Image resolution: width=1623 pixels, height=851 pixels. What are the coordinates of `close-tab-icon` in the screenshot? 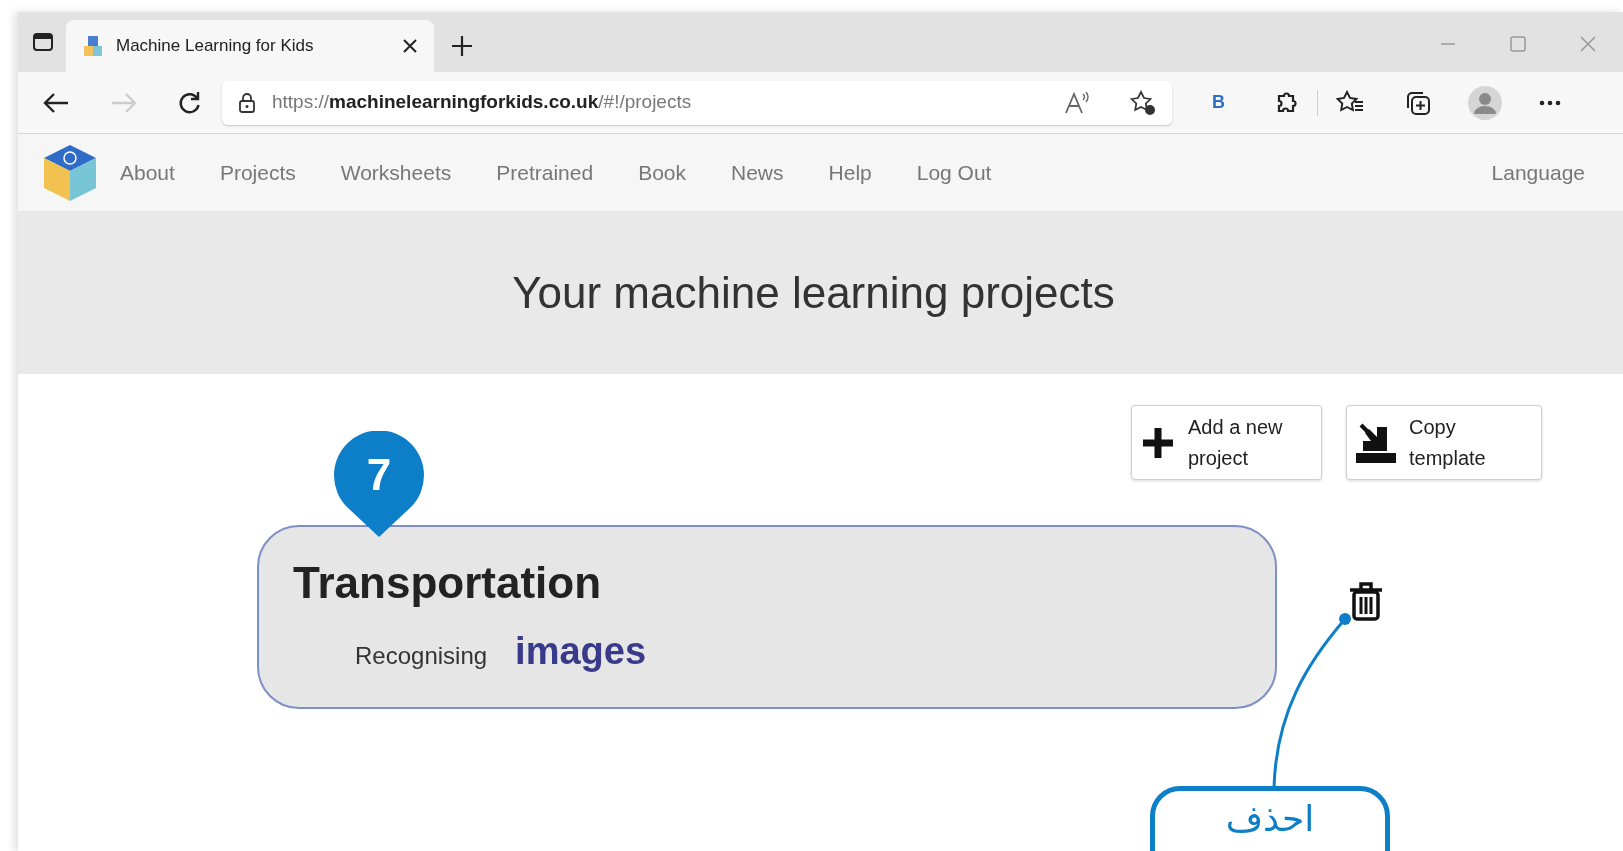 It's located at (410, 46).